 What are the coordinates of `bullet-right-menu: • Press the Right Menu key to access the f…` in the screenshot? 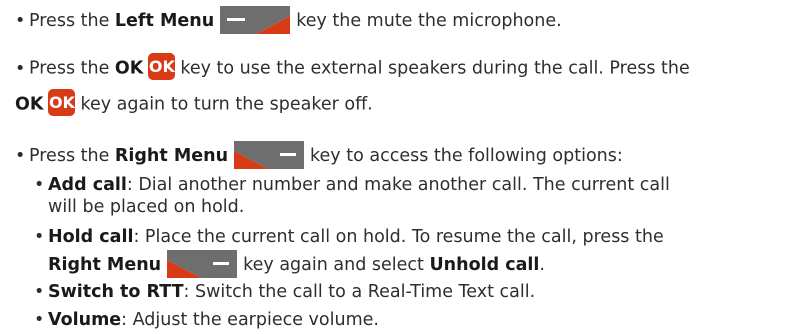 It's located at (319, 156).